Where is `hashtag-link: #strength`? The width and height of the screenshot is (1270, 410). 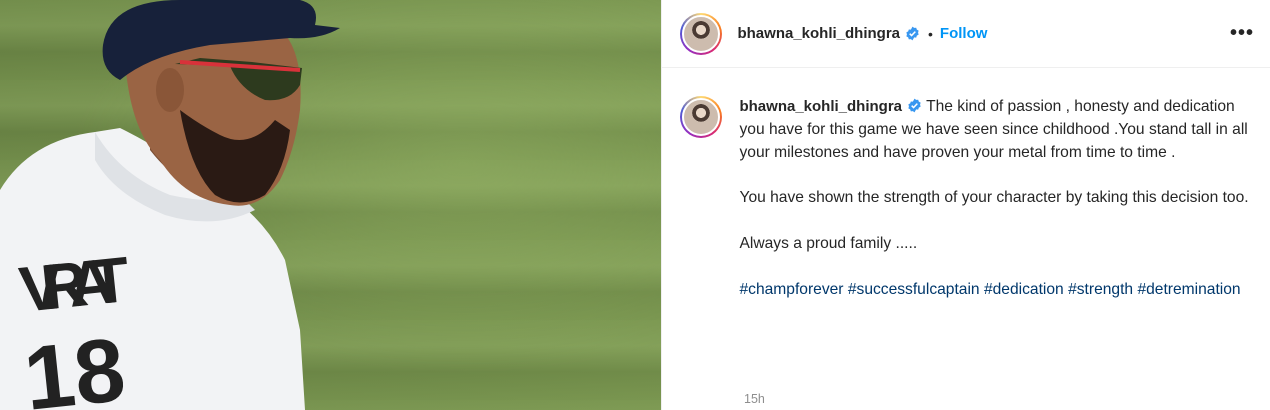
hashtag-link: #strength is located at coordinates (1100, 289).